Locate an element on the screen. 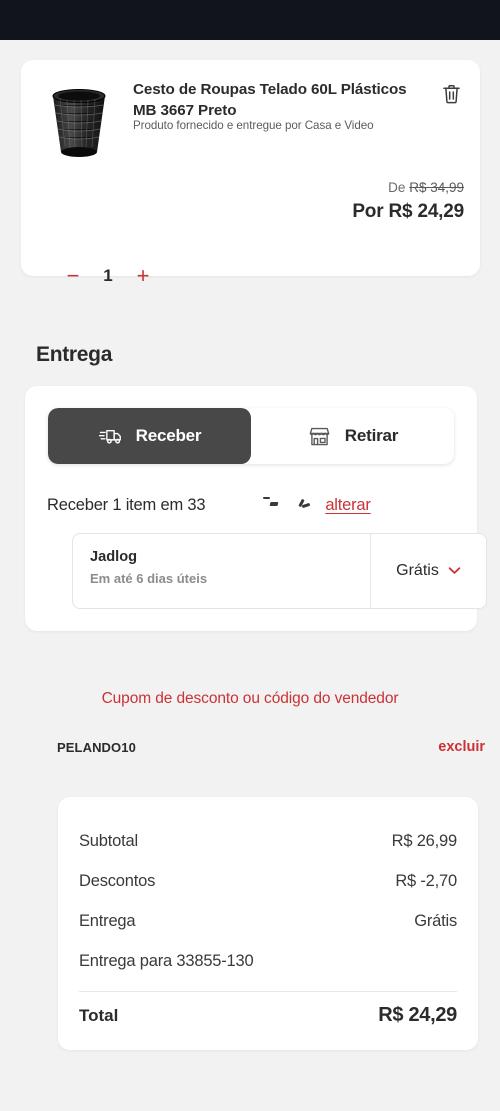 This screenshot has width=500, height=1111. quantity-value: 1 is located at coordinates (108, 275).